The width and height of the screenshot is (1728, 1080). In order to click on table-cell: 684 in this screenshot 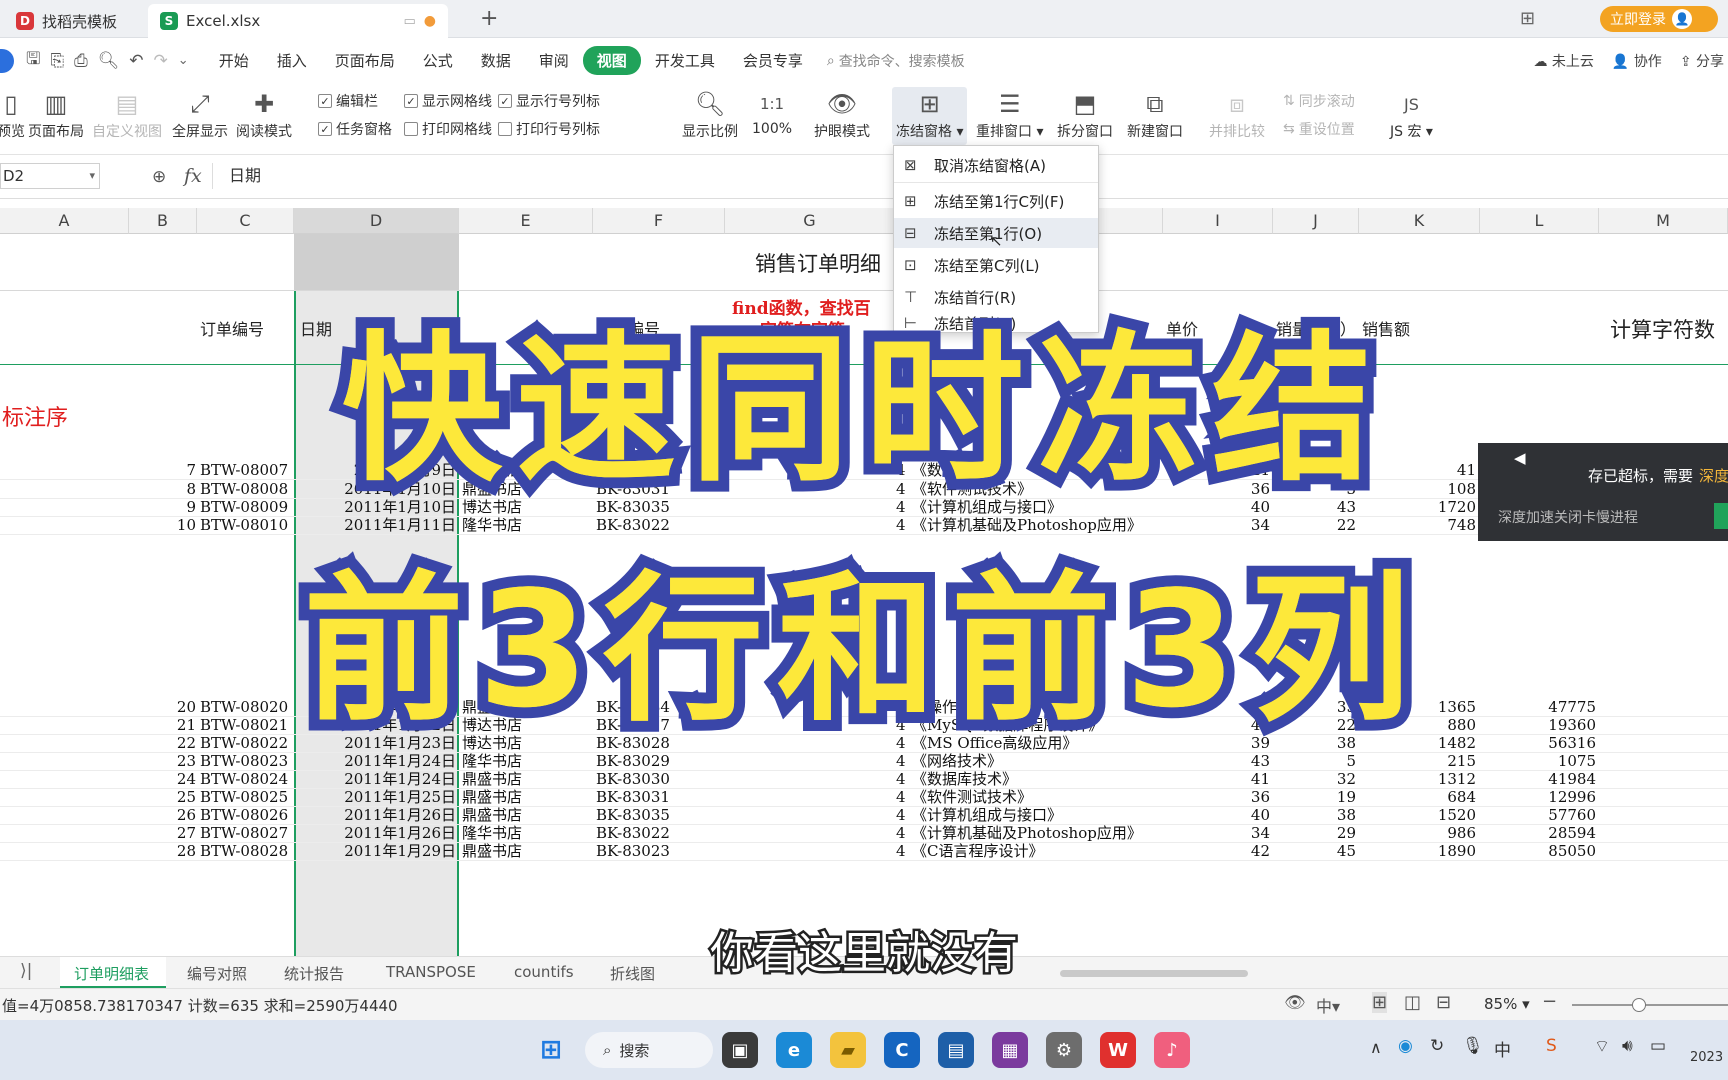, I will do `click(1419, 797)`.